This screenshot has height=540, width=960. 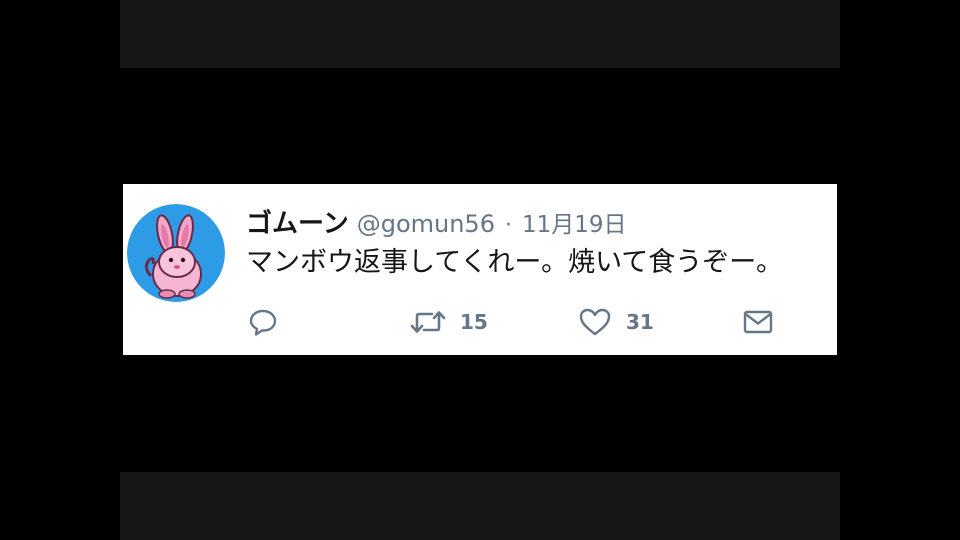 I want to click on envelope-icon, so click(x=758, y=322).